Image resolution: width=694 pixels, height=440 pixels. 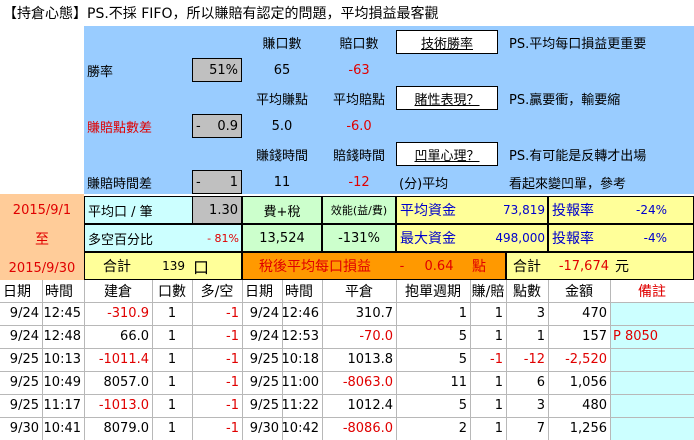 What do you see at coordinates (42, 240) in the screenshot?
I see `date-to: 至` at bounding box center [42, 240].